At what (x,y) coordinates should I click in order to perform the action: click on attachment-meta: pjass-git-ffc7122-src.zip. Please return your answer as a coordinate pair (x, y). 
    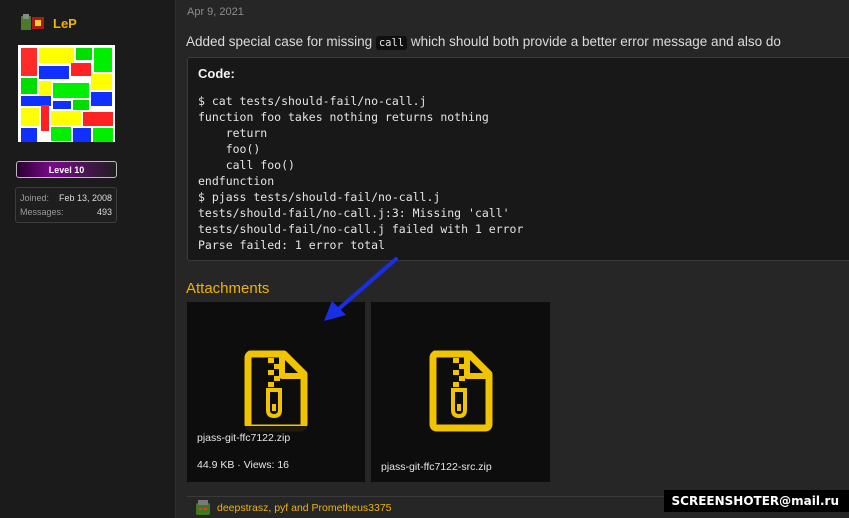
    Looking at the image, I should click on (460, 468).